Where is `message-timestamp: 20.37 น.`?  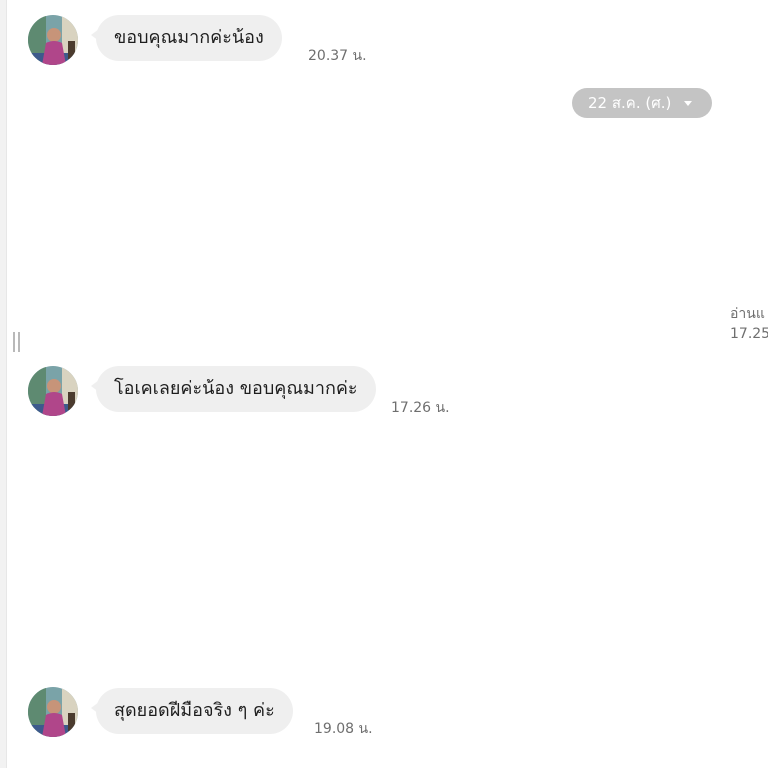
message-timestamp: 20.37 น. is located at coordinates (337, 56).